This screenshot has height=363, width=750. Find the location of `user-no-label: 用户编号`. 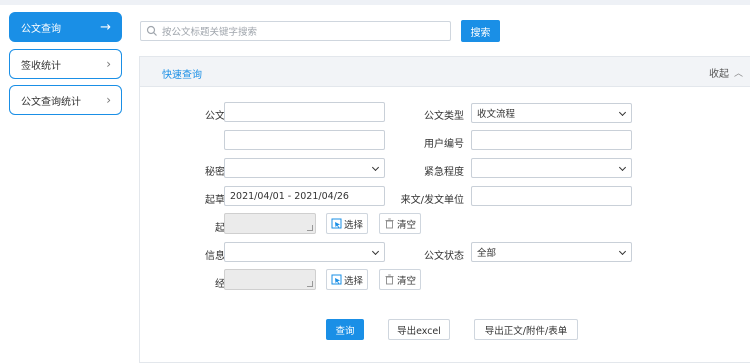

user-no-label: 用户编号 is located at coordinates (444, 144).